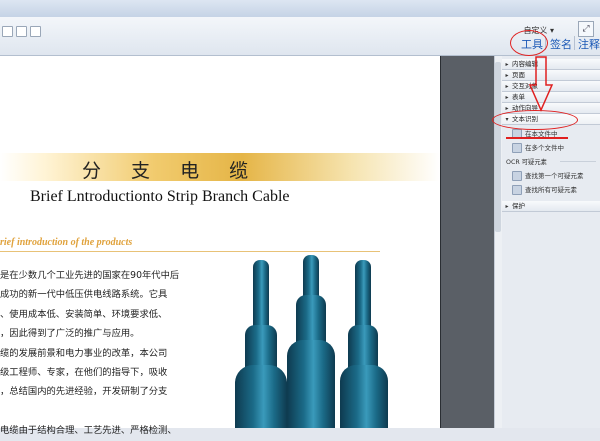 The height and width of the screenshot is (441, 600). What do you see at coordinates (551, 206) in the screenshot?
I see `section-protect: ▸ 保护` at bounding box center [551, 206].